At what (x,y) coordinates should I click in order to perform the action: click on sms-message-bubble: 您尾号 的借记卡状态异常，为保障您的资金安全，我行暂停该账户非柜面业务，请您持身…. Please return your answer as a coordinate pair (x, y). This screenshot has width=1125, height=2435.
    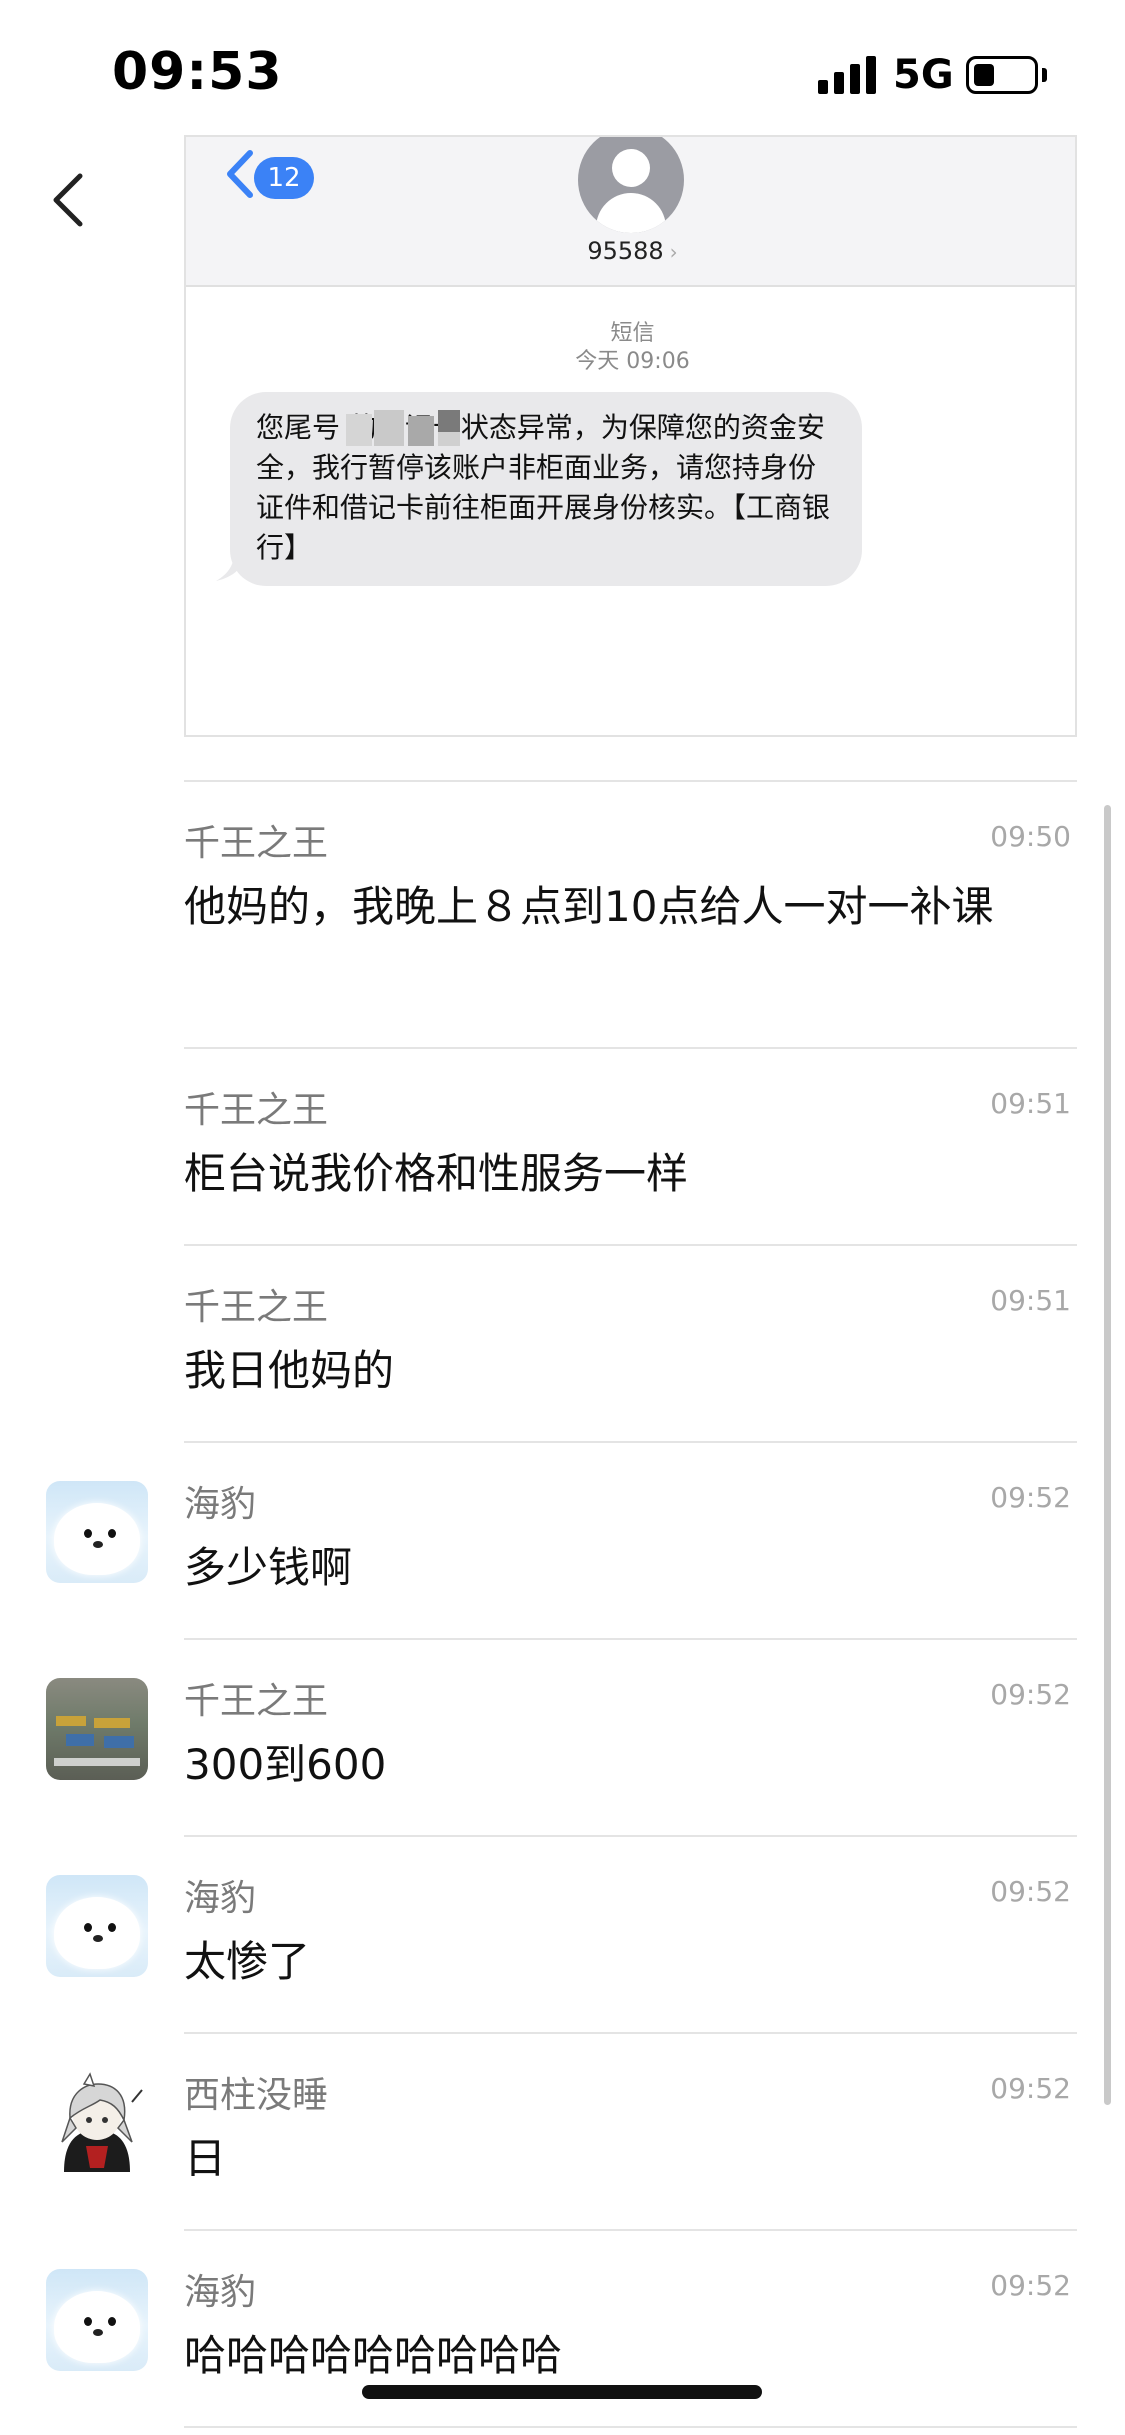
    Looking at the image, I should click on (546, 489).